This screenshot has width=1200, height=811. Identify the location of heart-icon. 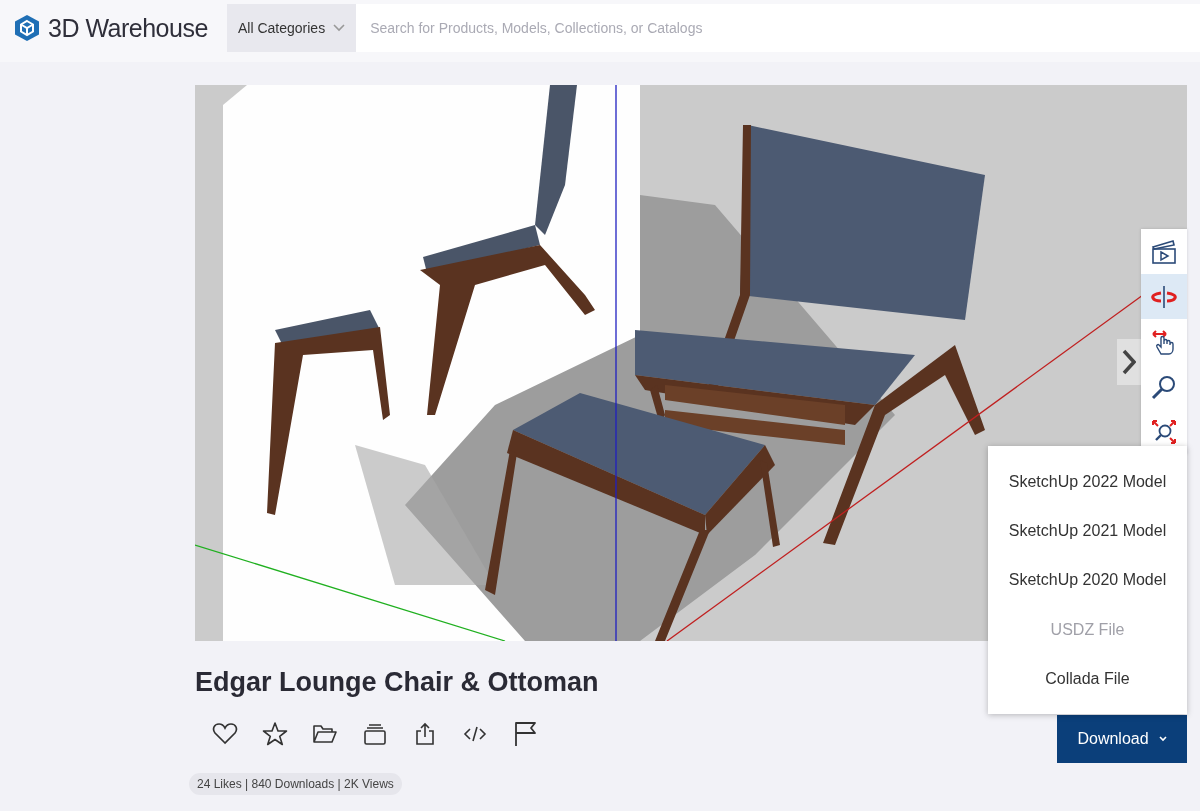
(225, 734).